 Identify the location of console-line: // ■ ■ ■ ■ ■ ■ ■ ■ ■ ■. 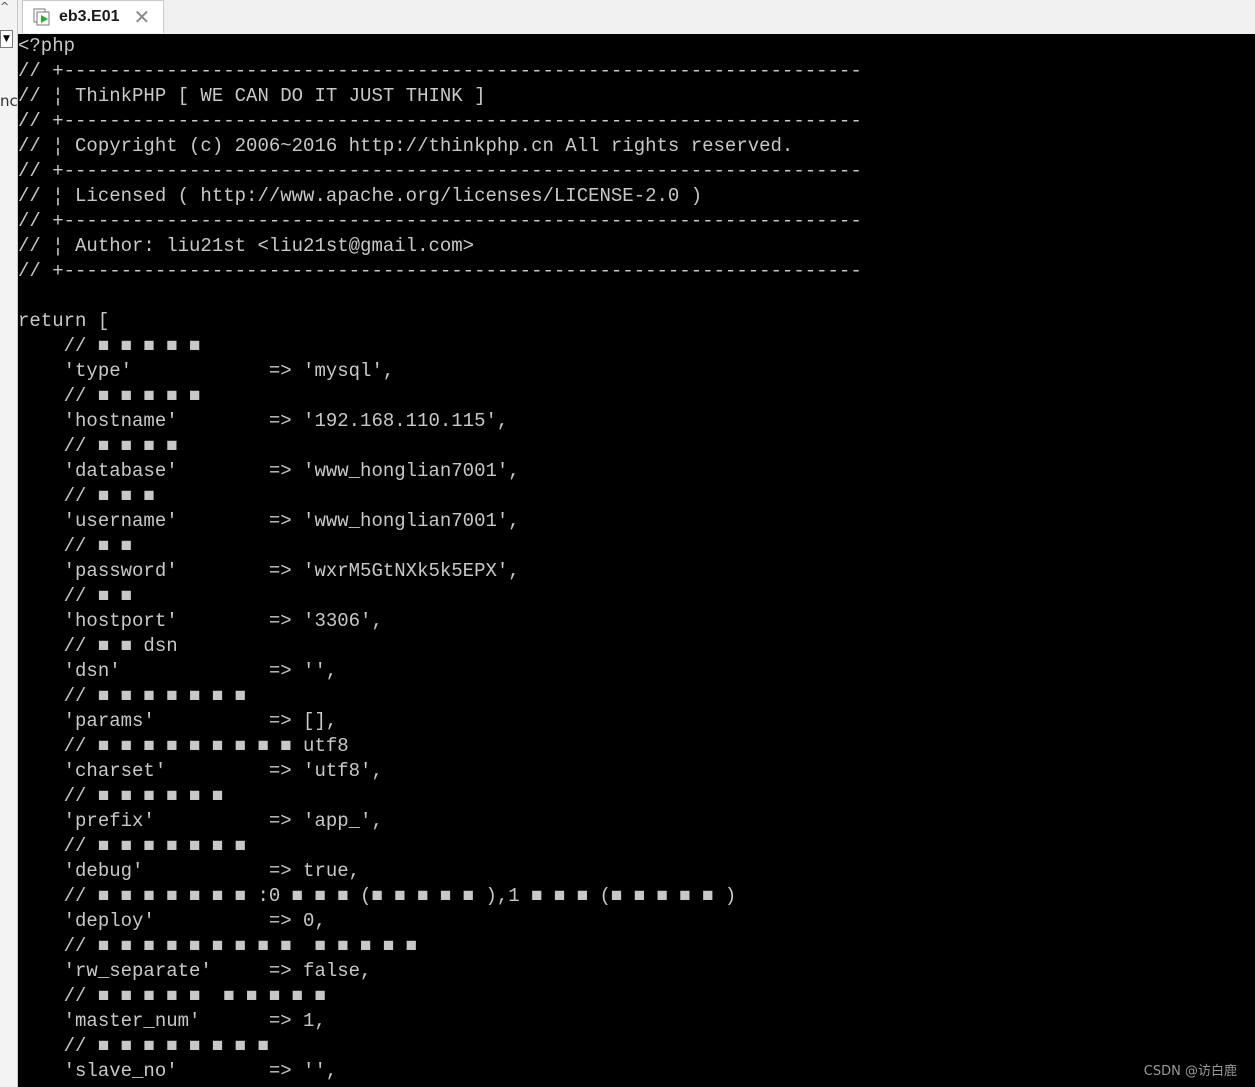
(172, 996).